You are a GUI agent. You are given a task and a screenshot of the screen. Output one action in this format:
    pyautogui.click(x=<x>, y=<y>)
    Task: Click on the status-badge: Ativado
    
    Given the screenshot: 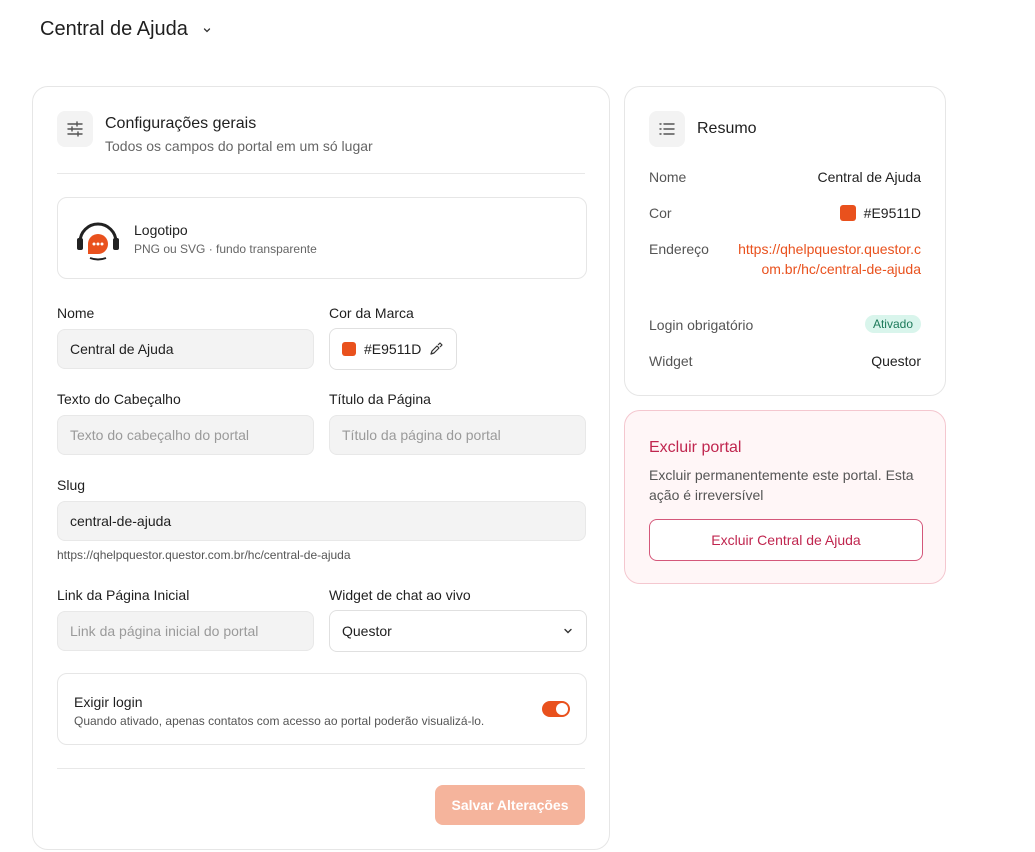 What is the action you would take?
    pyautogui.click(x=892, y=324)
    